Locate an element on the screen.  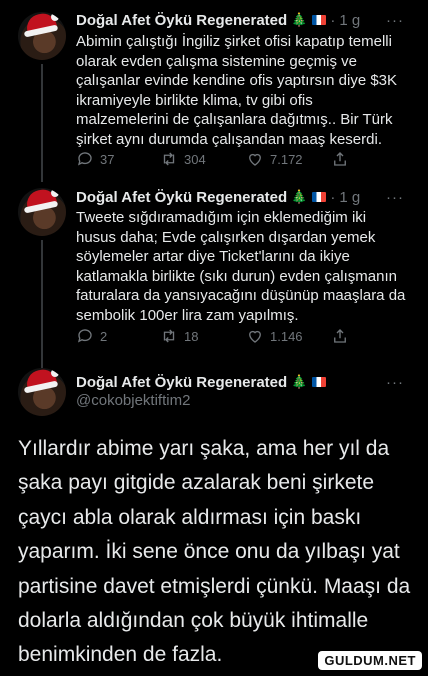
author-handle: @cokobjektiftim2 is located at coordinates (133, 400).